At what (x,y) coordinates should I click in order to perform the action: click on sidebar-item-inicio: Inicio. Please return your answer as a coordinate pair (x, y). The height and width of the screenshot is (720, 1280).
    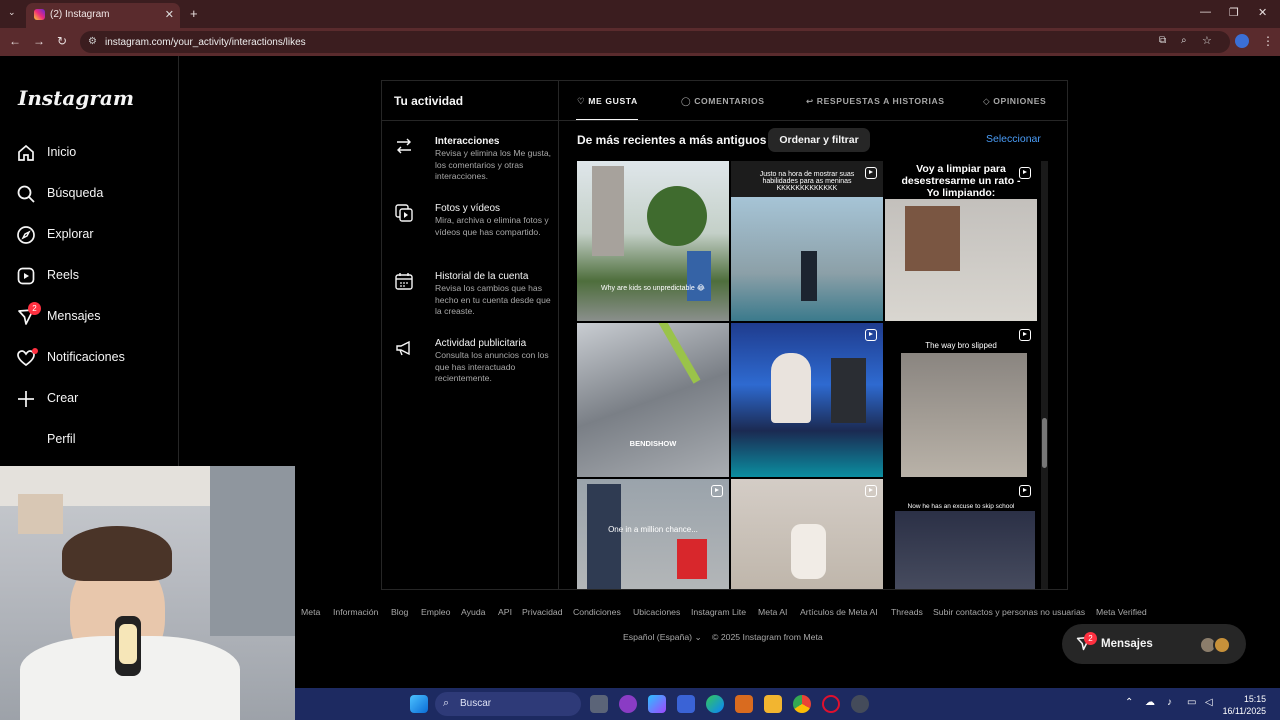
    Looking at the image, I should click on (91, 153).